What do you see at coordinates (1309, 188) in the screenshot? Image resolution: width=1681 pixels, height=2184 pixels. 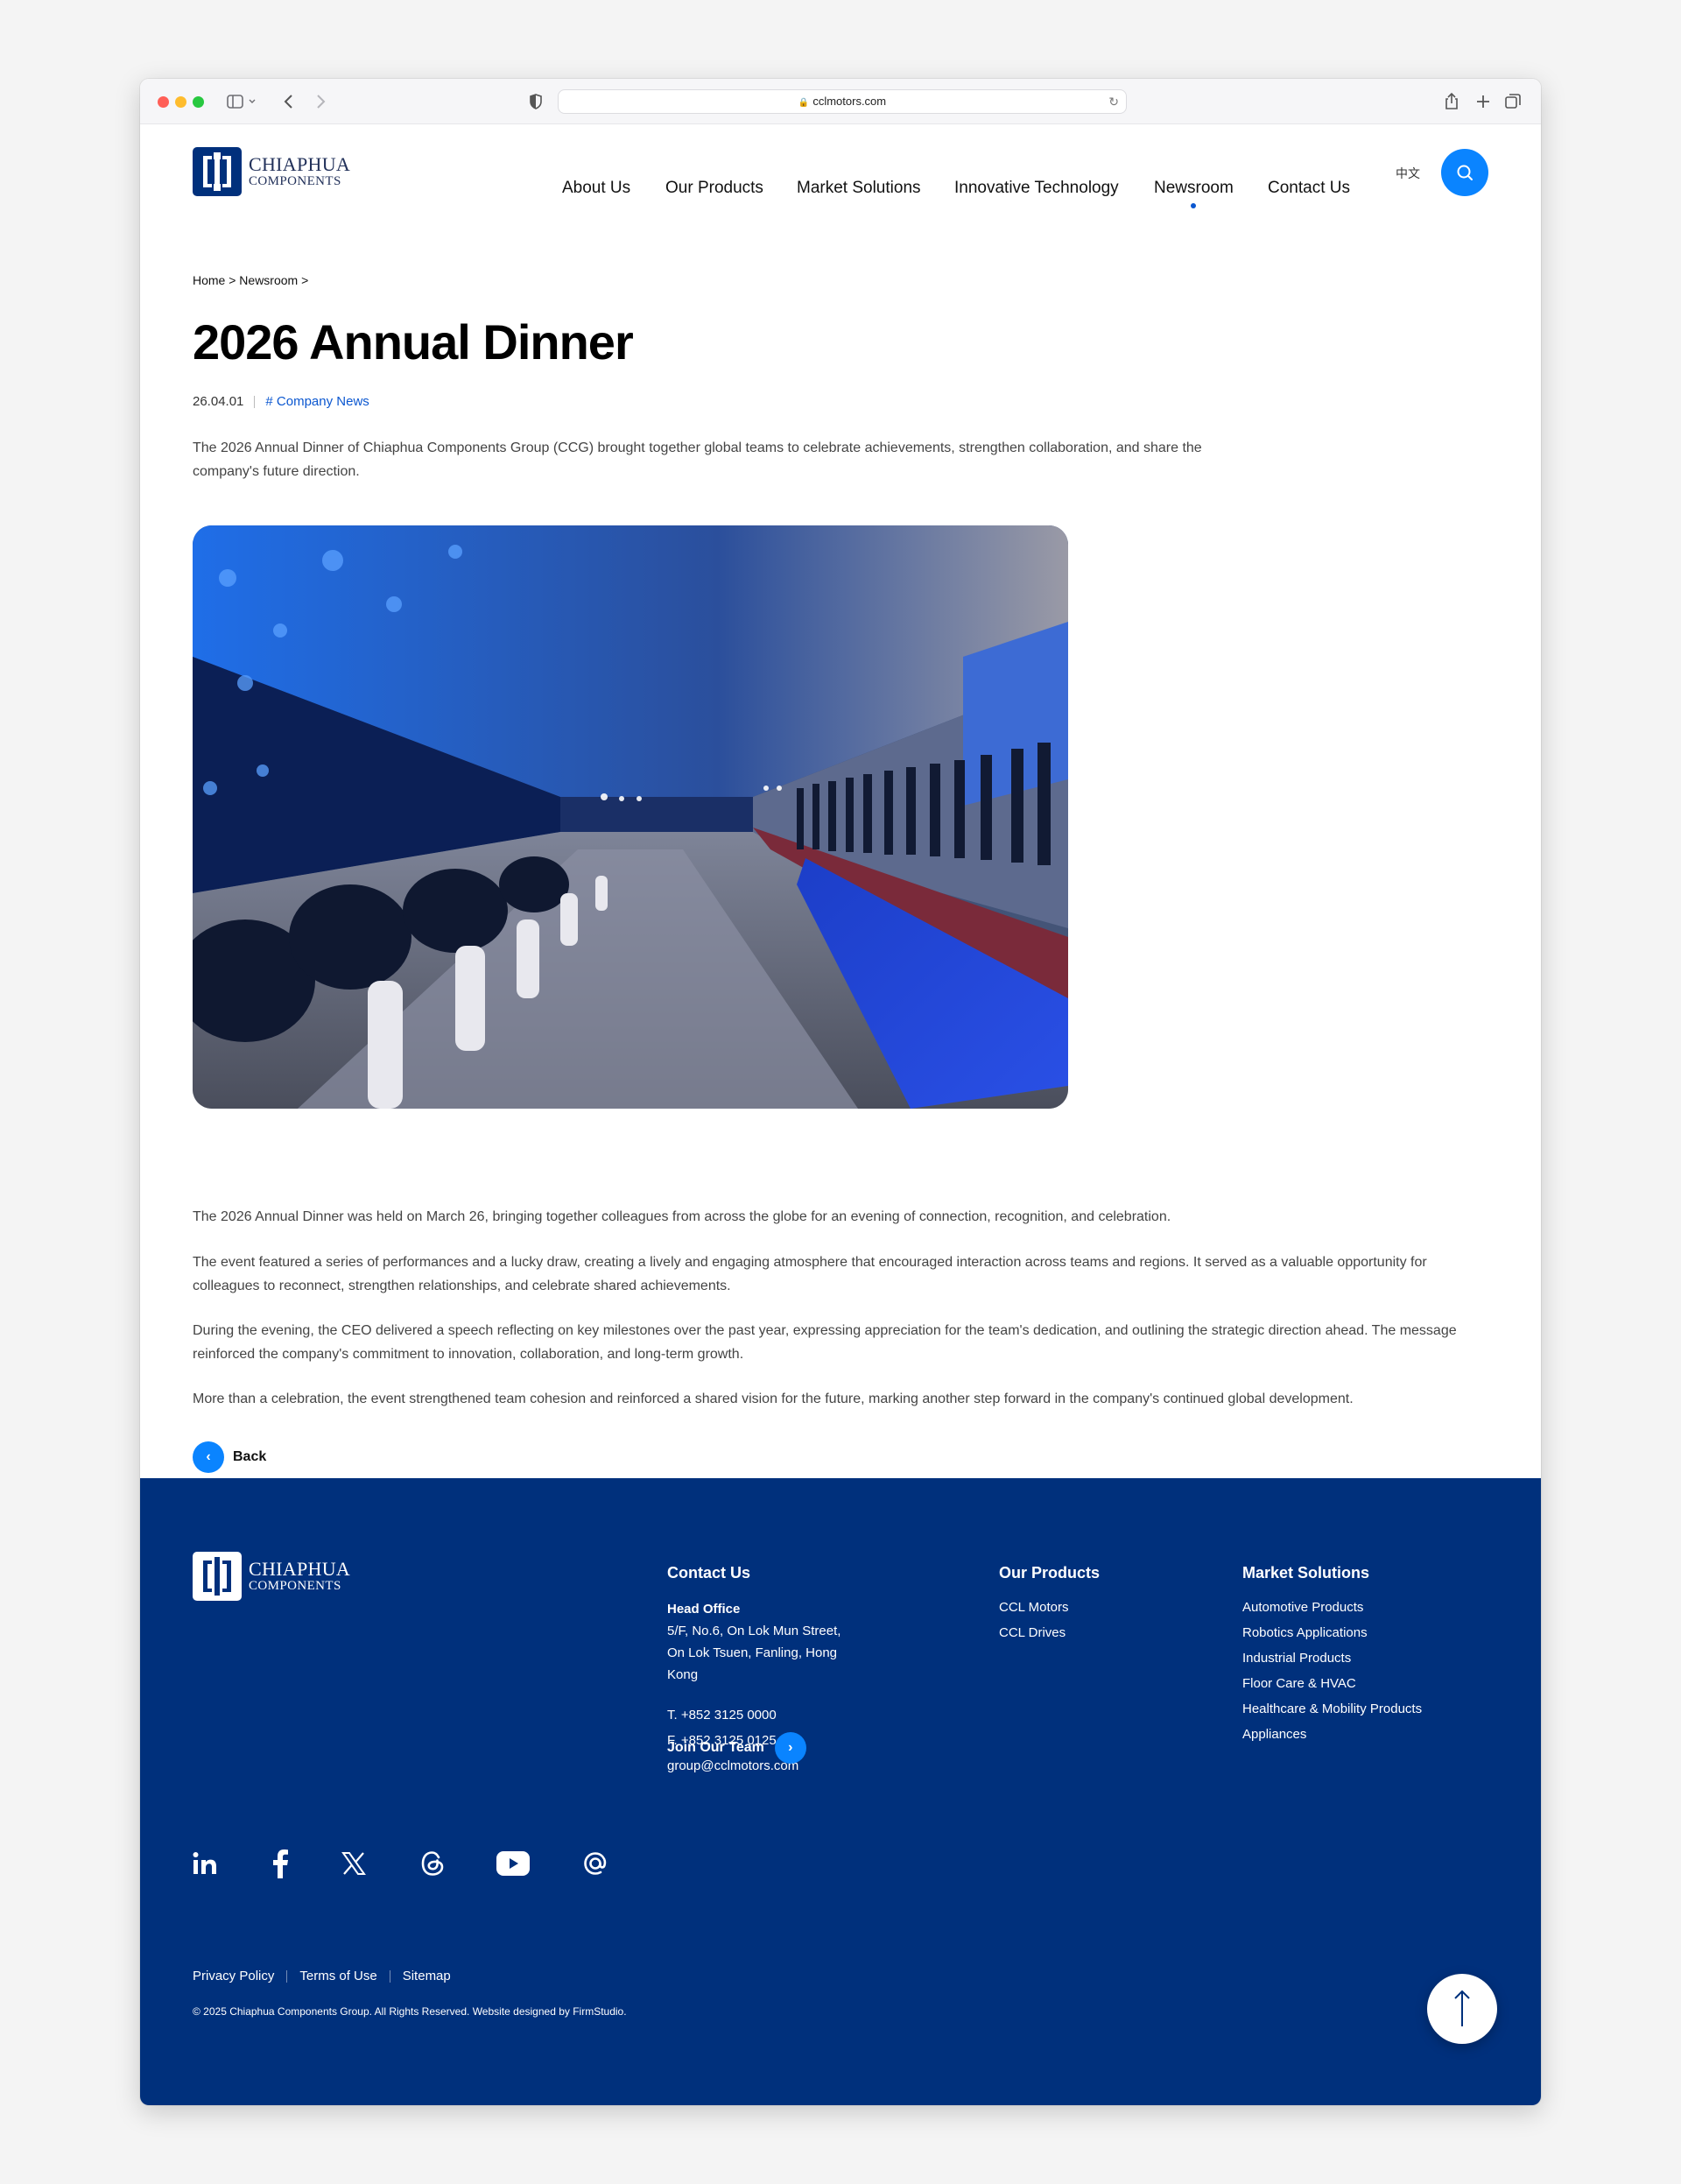 I see `nav-contact-us: Contact Us` at bounding box center [1309, 188].